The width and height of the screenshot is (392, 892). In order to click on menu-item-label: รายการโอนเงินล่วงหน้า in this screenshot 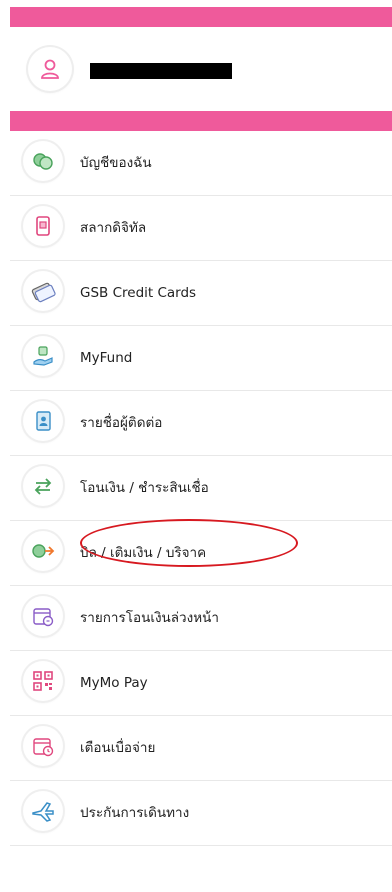, I will do `click(149, 618)`.